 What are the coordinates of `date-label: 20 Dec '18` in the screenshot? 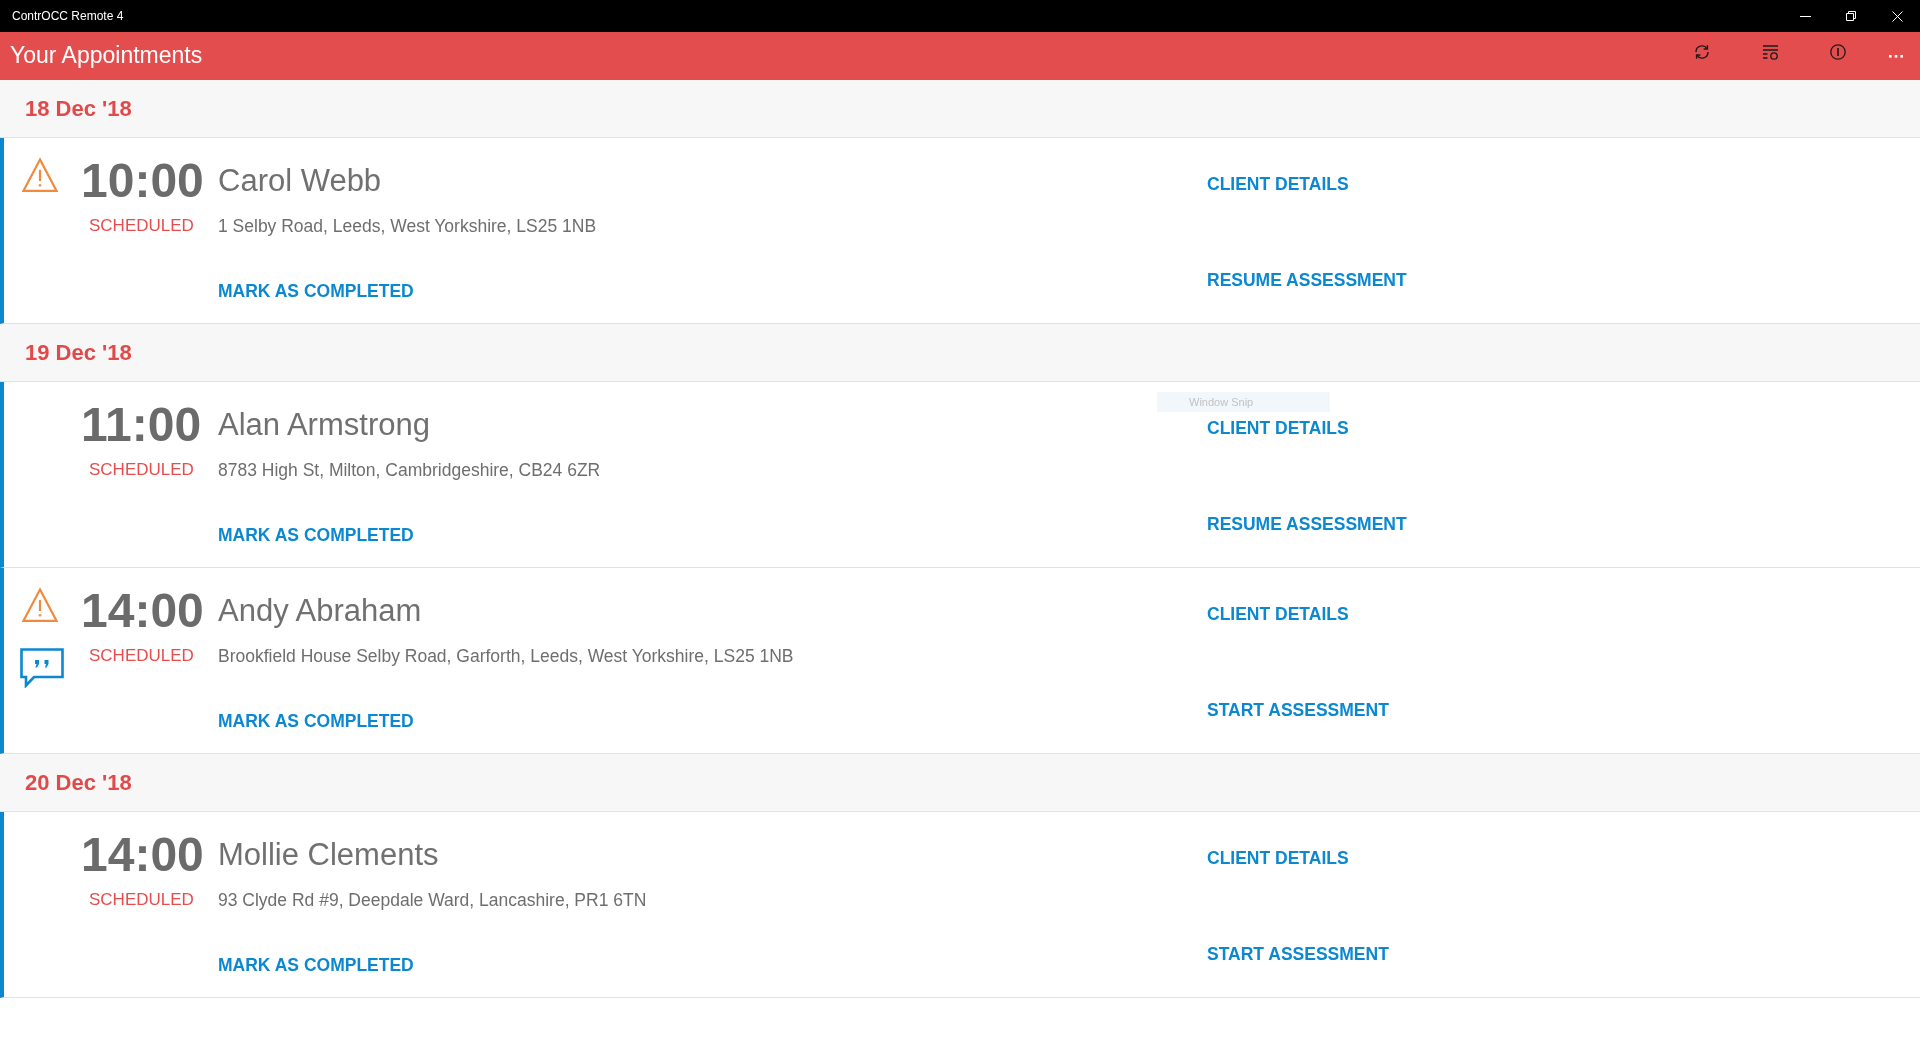 It's located at (78, 783).